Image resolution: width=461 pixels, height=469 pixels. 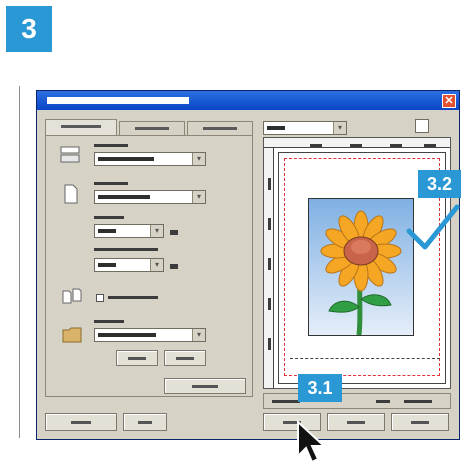 What do you see at coordinates (109, 321) in the screenshot?
I see `destination-label` at bounding box center [109, 321].